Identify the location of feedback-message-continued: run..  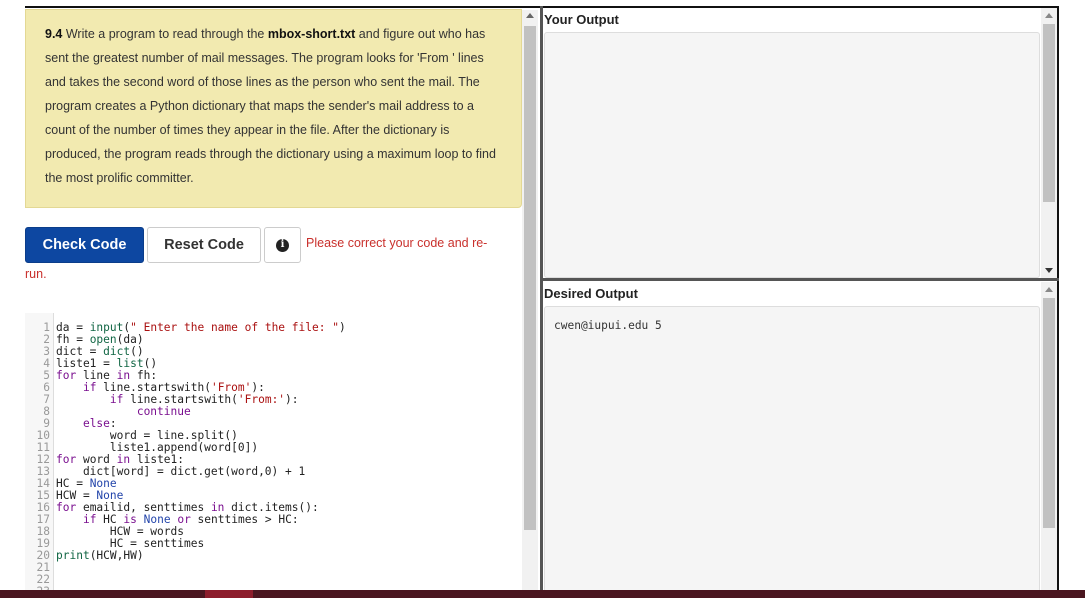
(36, 274).